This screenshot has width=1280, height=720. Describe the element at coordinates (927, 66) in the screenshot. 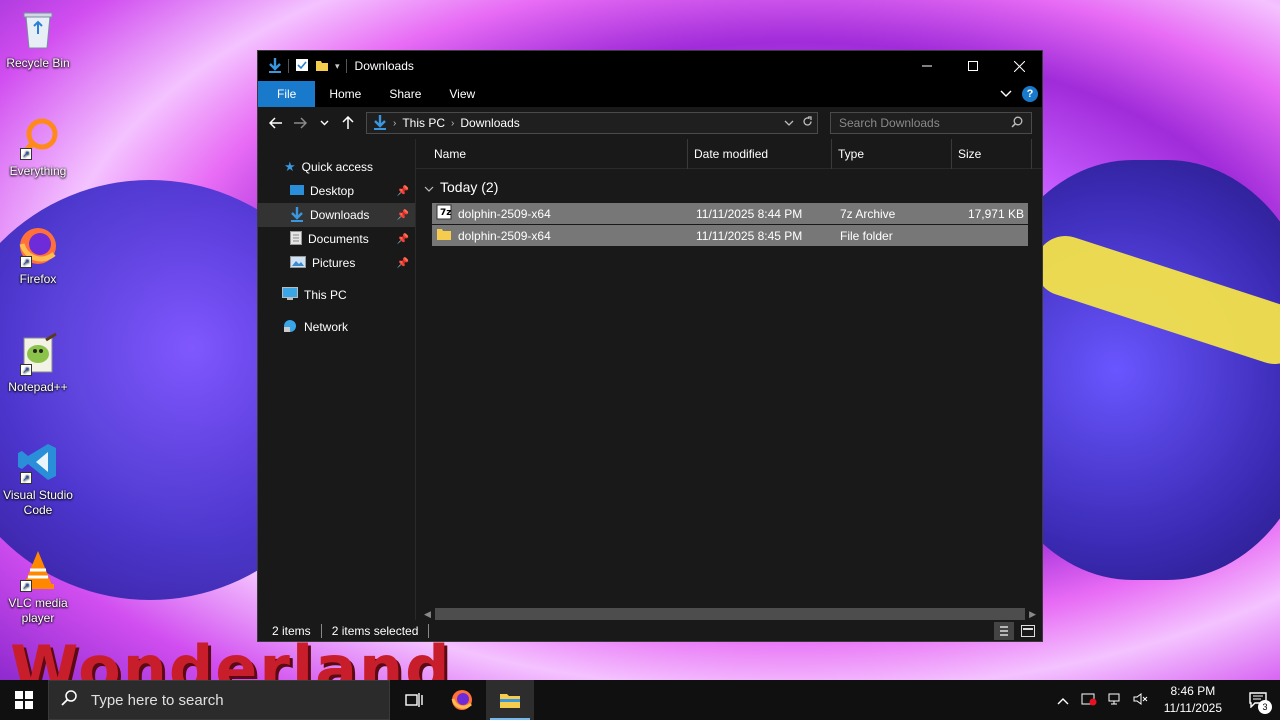

I see `minimize-button` at that location.